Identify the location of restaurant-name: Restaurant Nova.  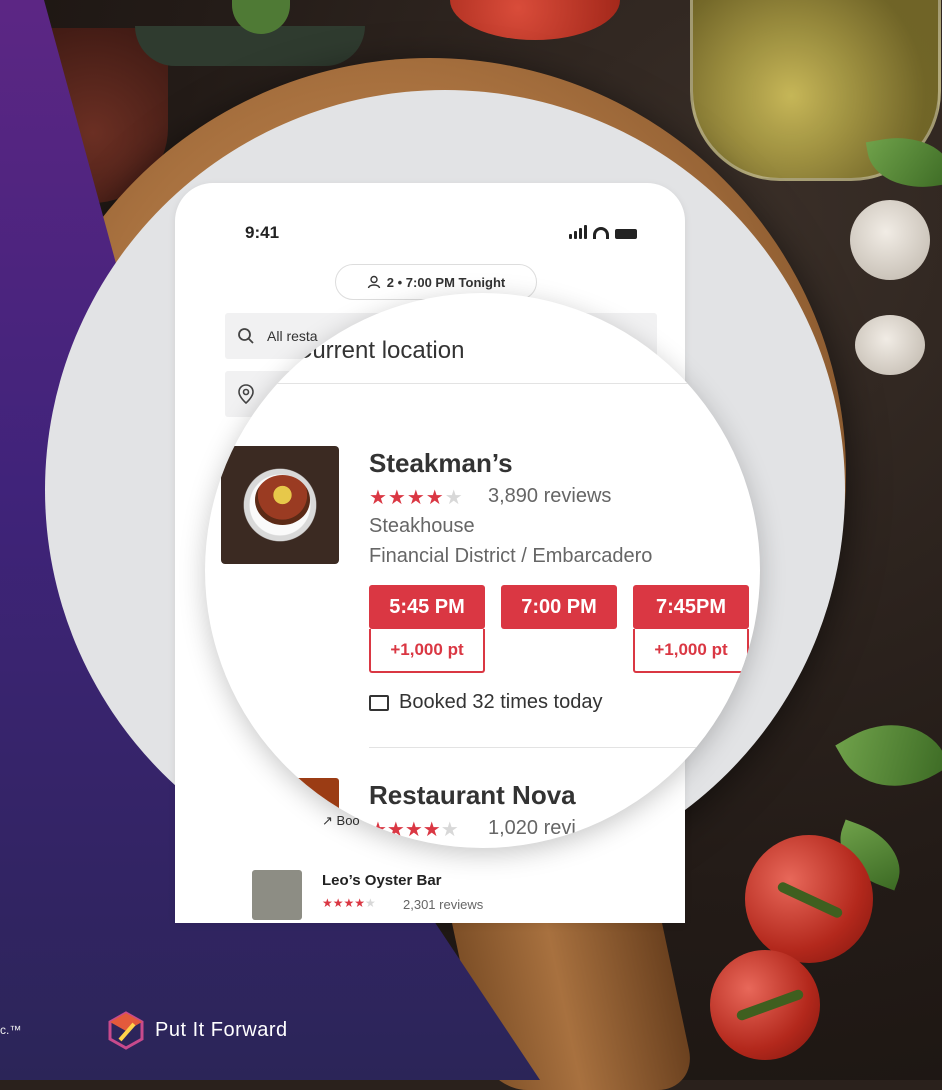
(472, 795).